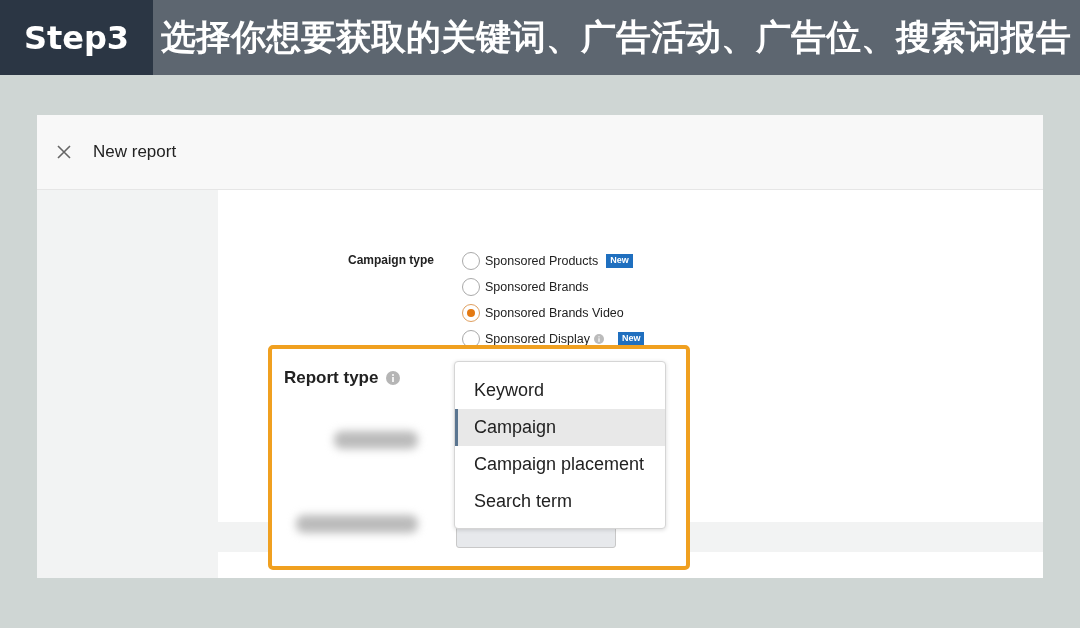 The image size is (1080, 628). I want to click on slide-title: 选择你想要获取的关键词、广告活动、广告位、搜索词报告, so click(616, 38).